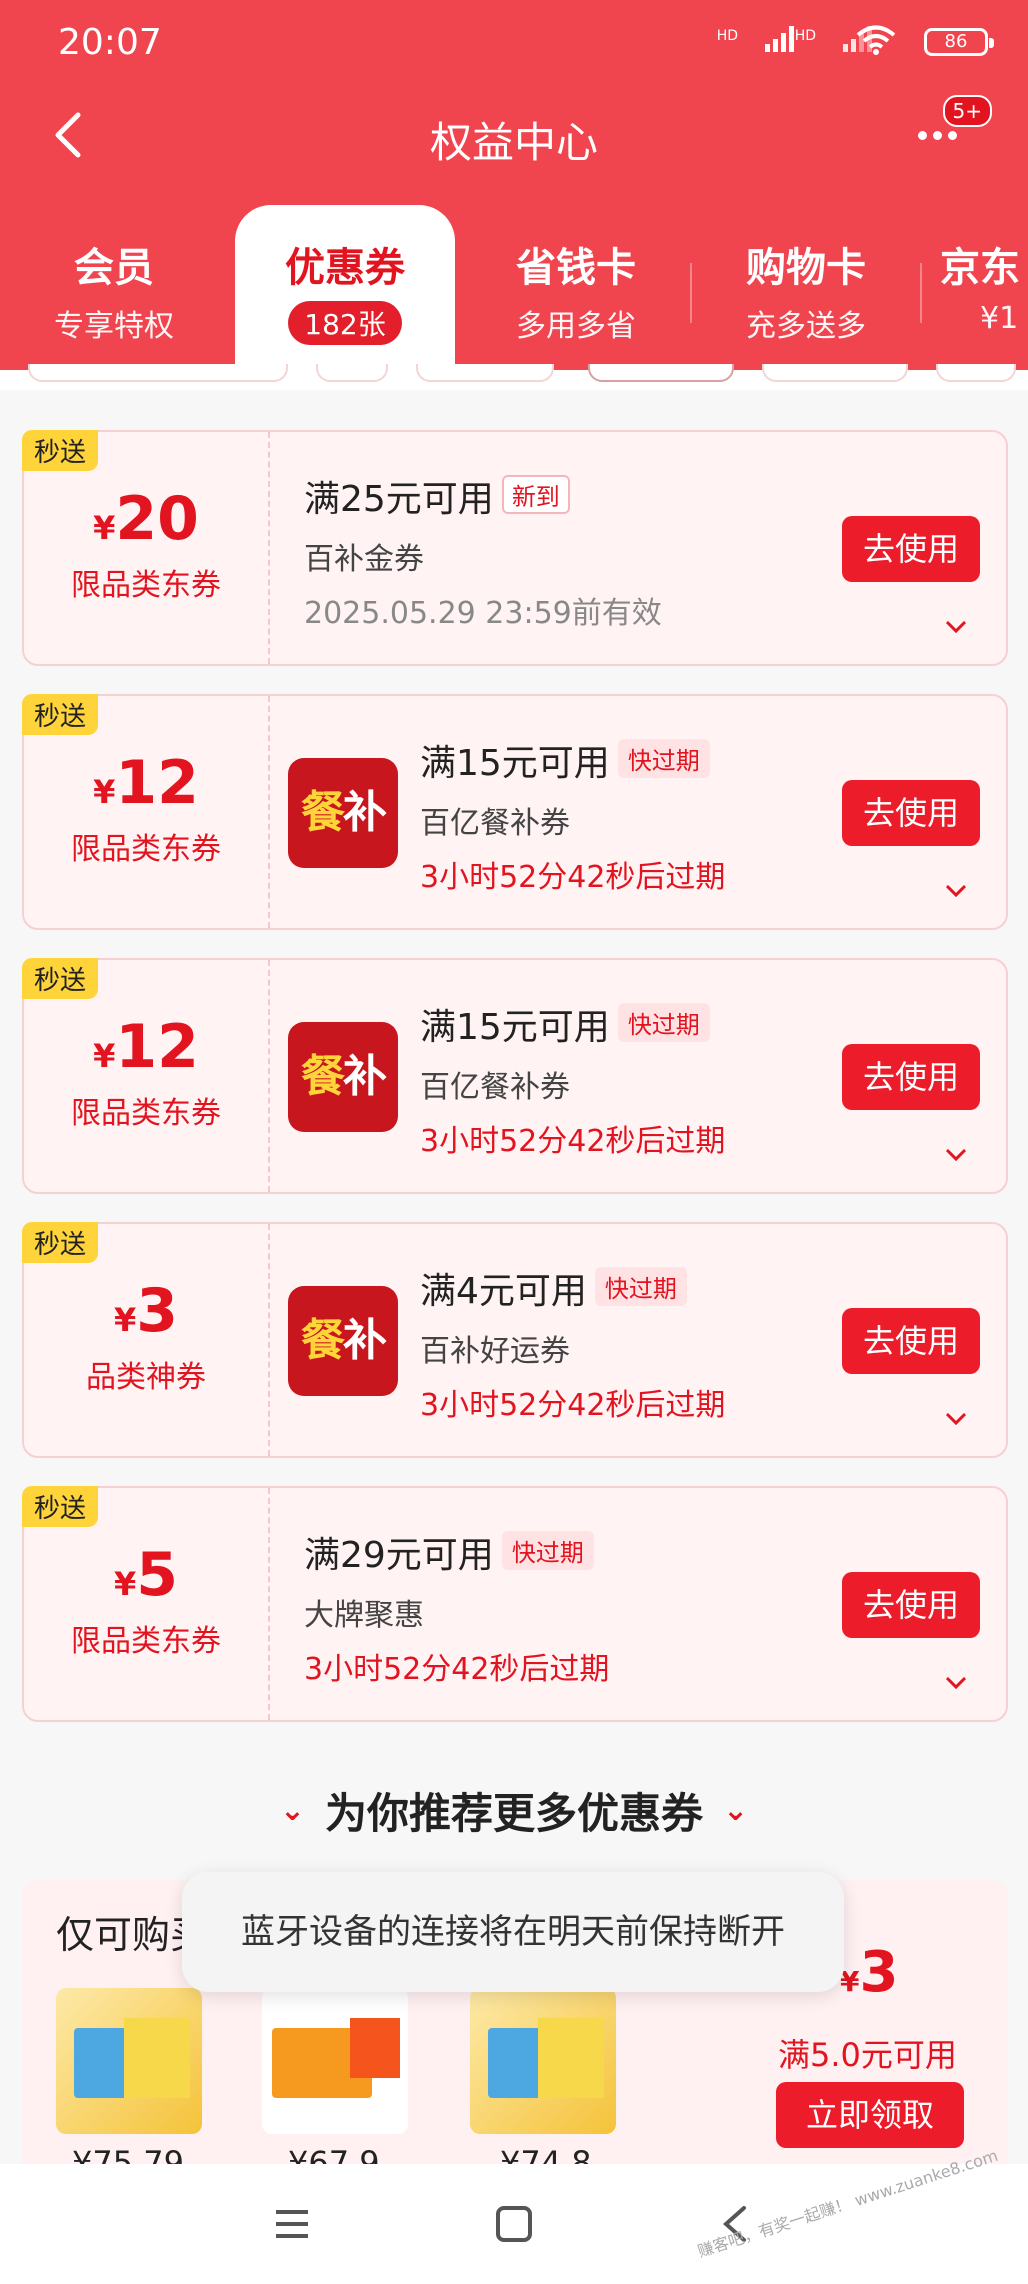 The height and width of the screenshot is (2284, 1028). What do you see at coordinates (157, 783) in the screenshot?
I see `coupon-amount: 12` at bounding box center [157, 783].